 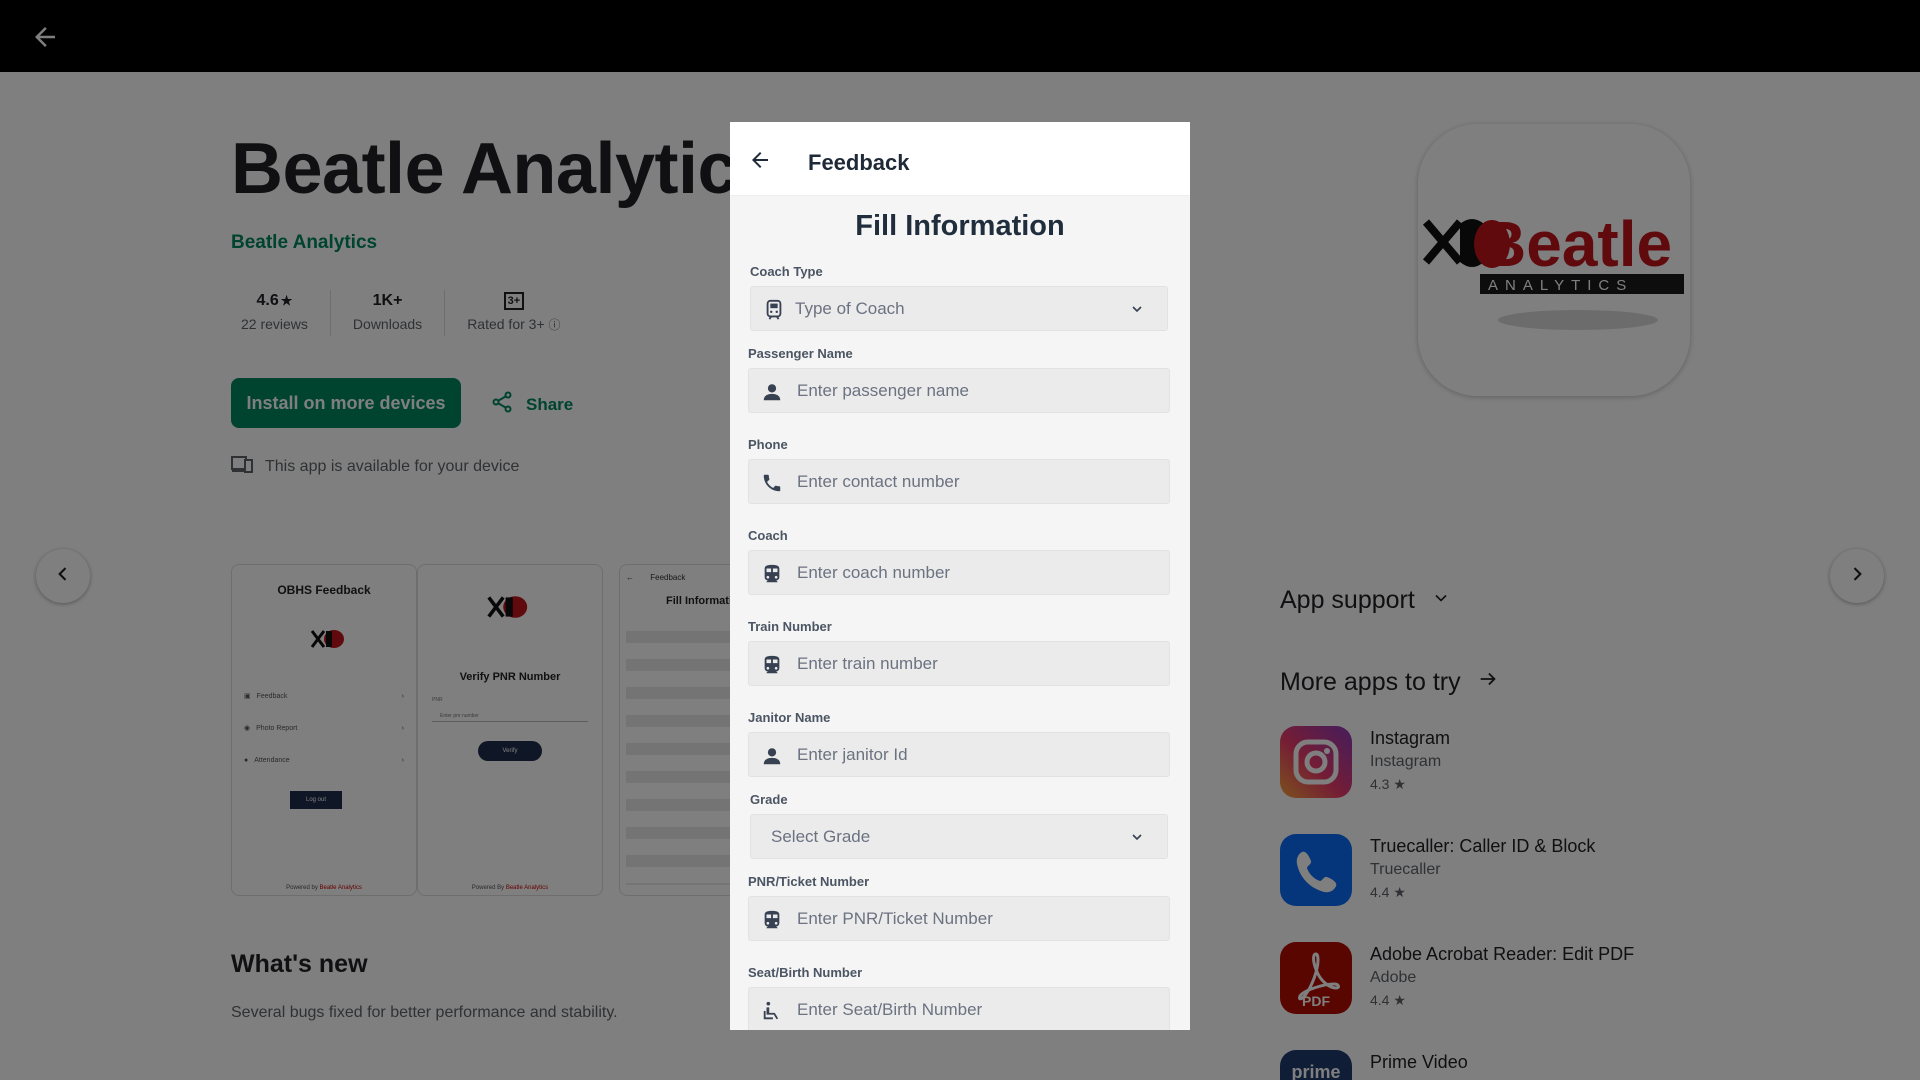 I want to click on rating-label: 22 reviews, so click(x=274, y=324).